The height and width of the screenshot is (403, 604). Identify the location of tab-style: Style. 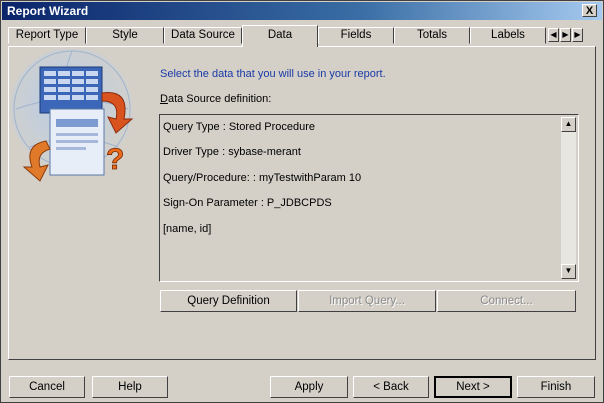
(125, 35).